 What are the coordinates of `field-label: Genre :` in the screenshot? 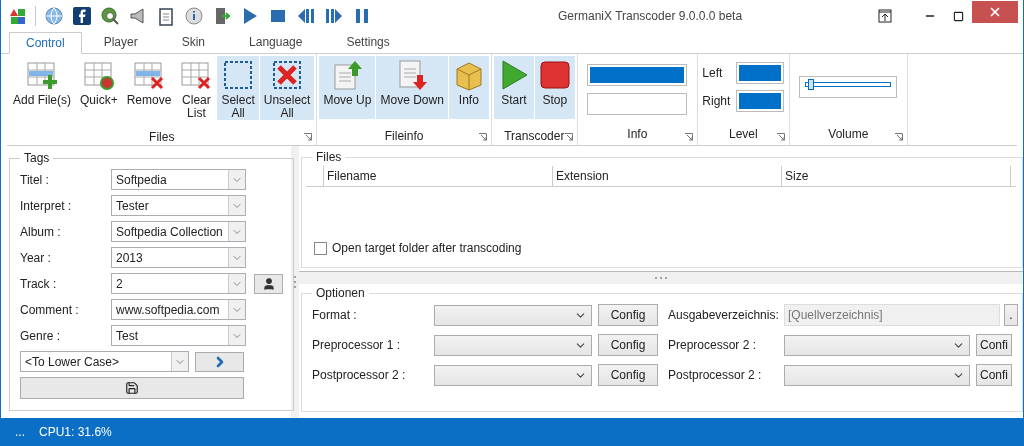 It's located at (41, 336).